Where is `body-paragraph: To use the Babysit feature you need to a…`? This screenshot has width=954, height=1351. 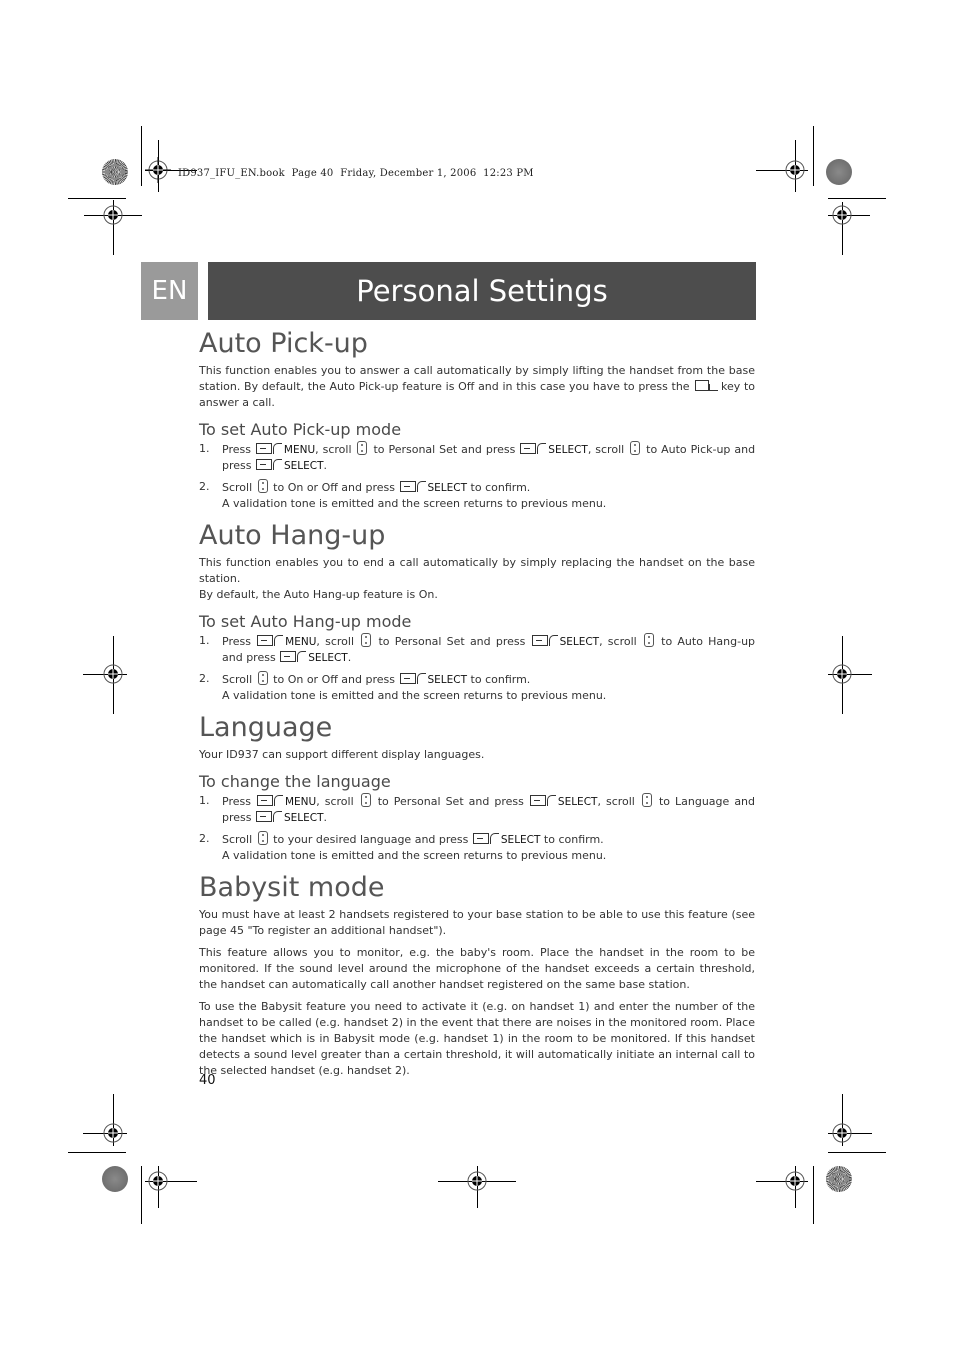
body-paragraph: To use the Babysit feature you need to a… is located at coordinates (477, 1038).